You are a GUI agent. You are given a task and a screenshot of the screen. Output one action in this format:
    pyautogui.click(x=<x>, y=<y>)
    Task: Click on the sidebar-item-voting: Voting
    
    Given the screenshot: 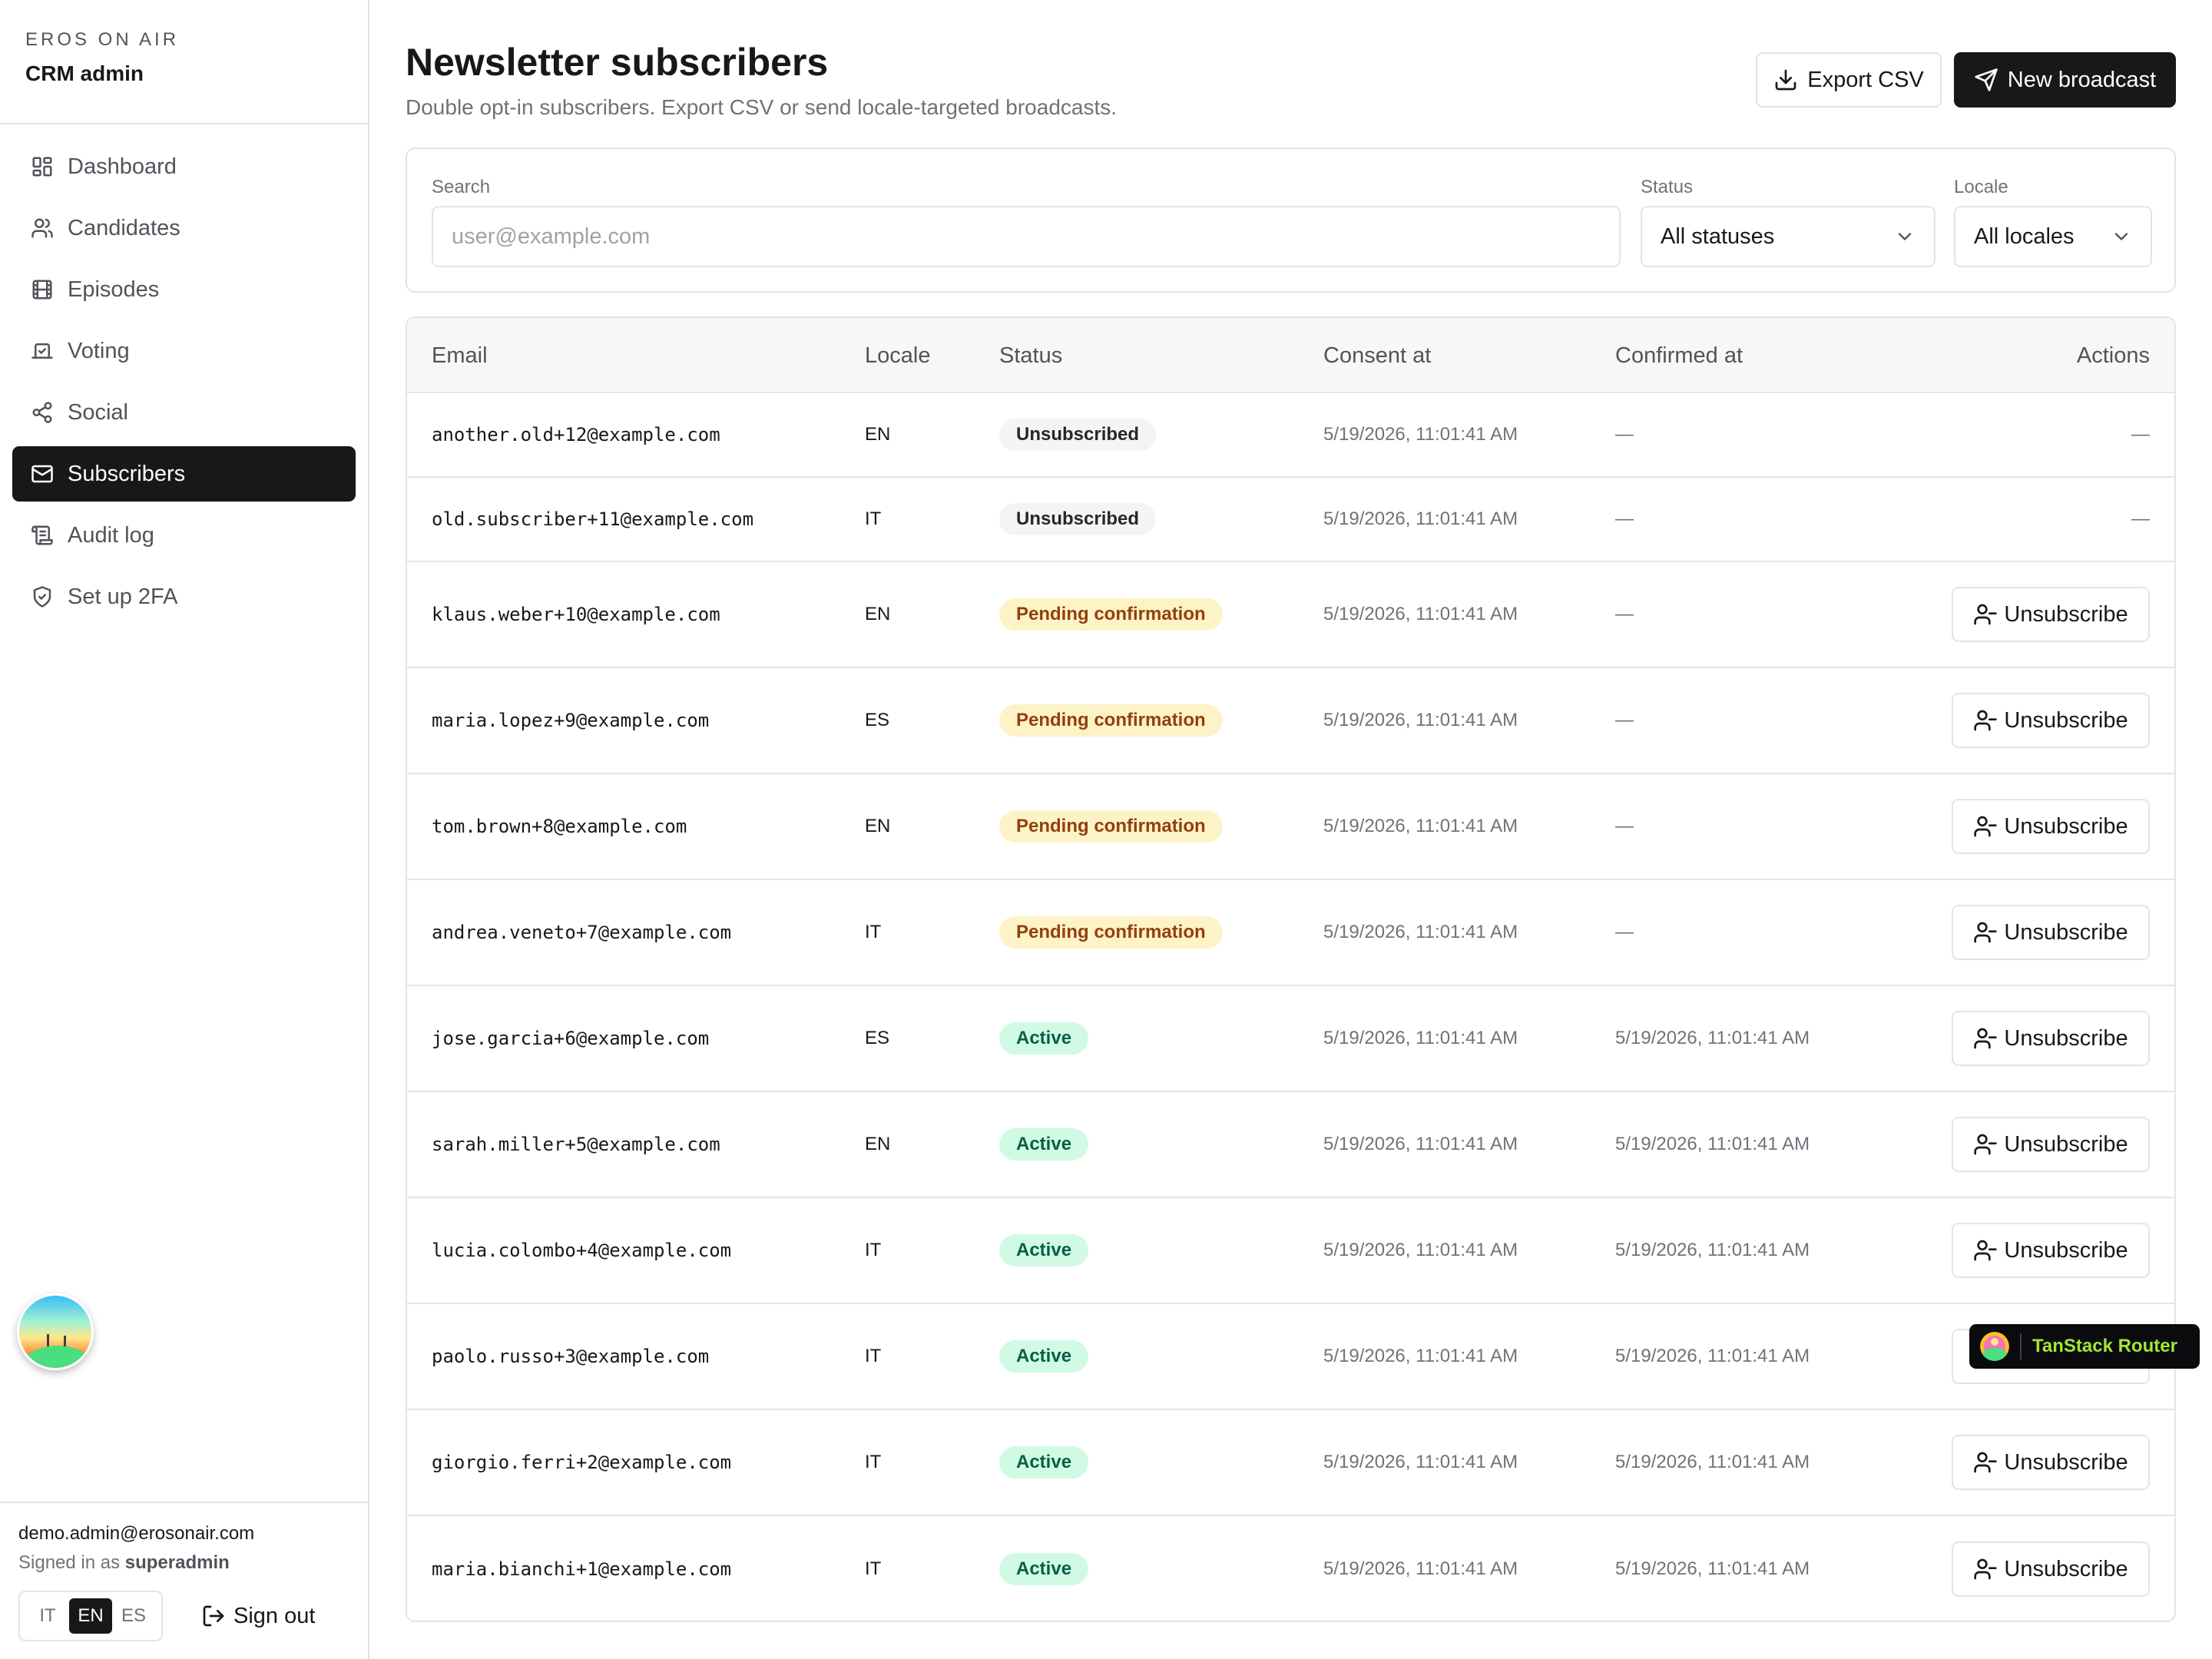 What is the action you would take?
    pyautogui.click(x=184, y=351)
    